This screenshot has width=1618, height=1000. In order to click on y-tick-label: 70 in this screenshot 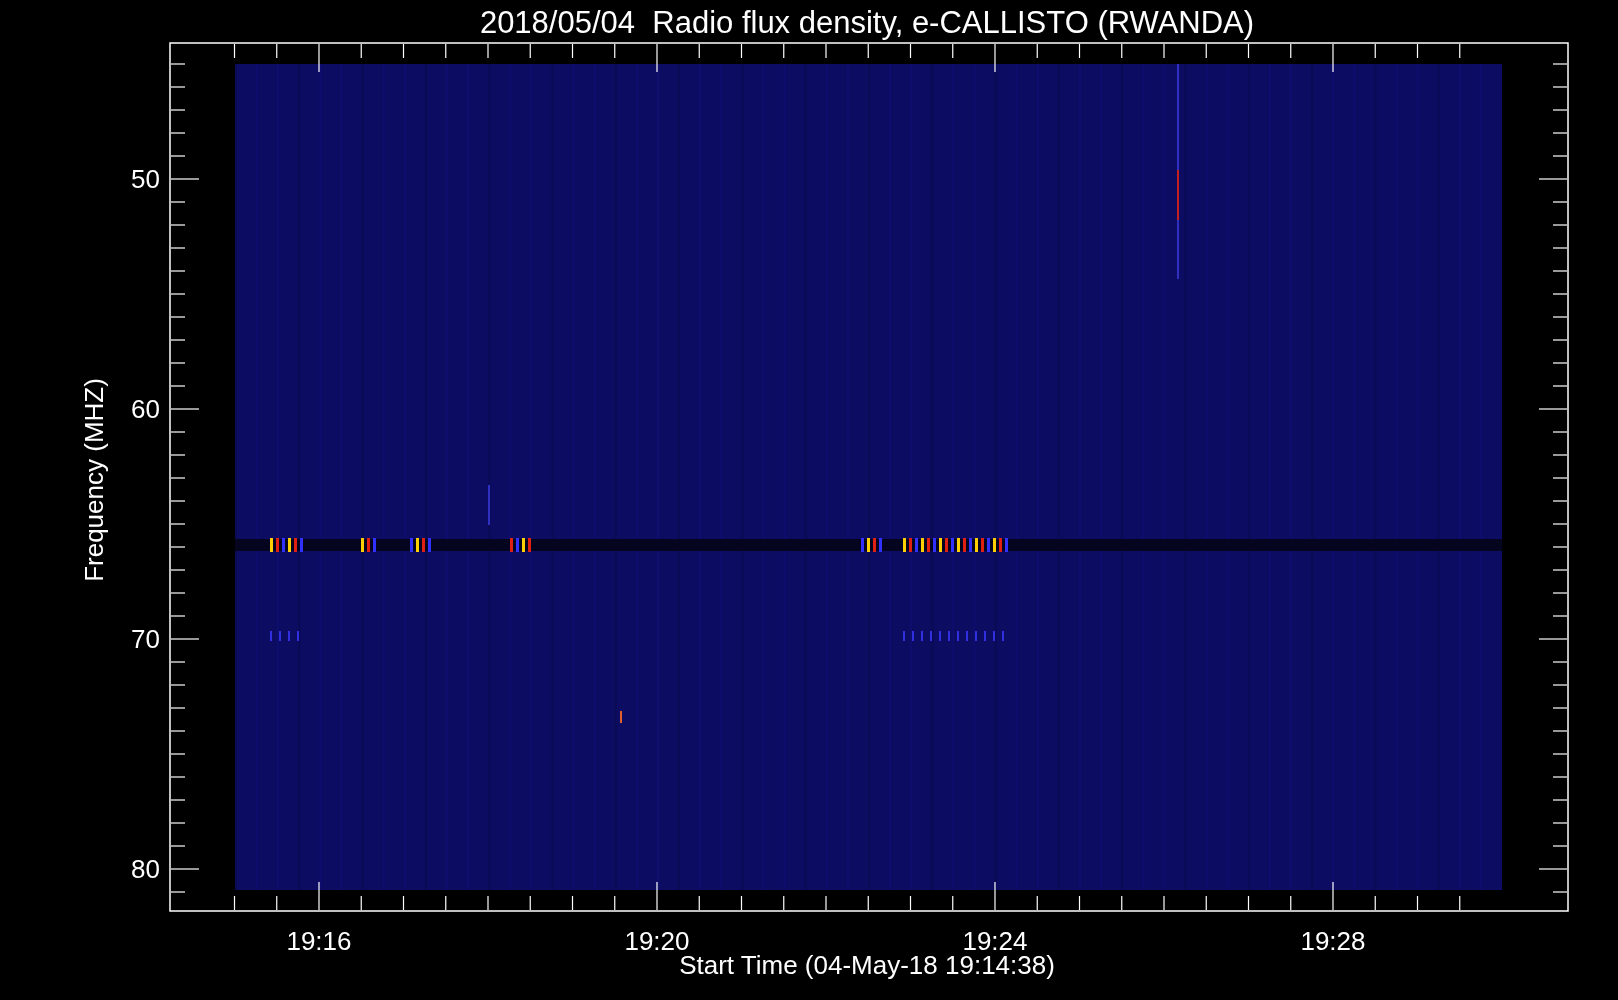, I will do `click(145, 639)`.